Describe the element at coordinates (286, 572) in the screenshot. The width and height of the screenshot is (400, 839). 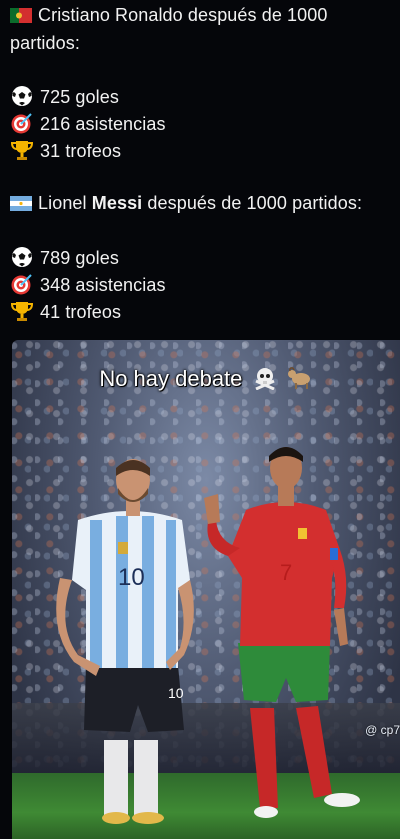
I see `jersey-number-right: 7` at that location.